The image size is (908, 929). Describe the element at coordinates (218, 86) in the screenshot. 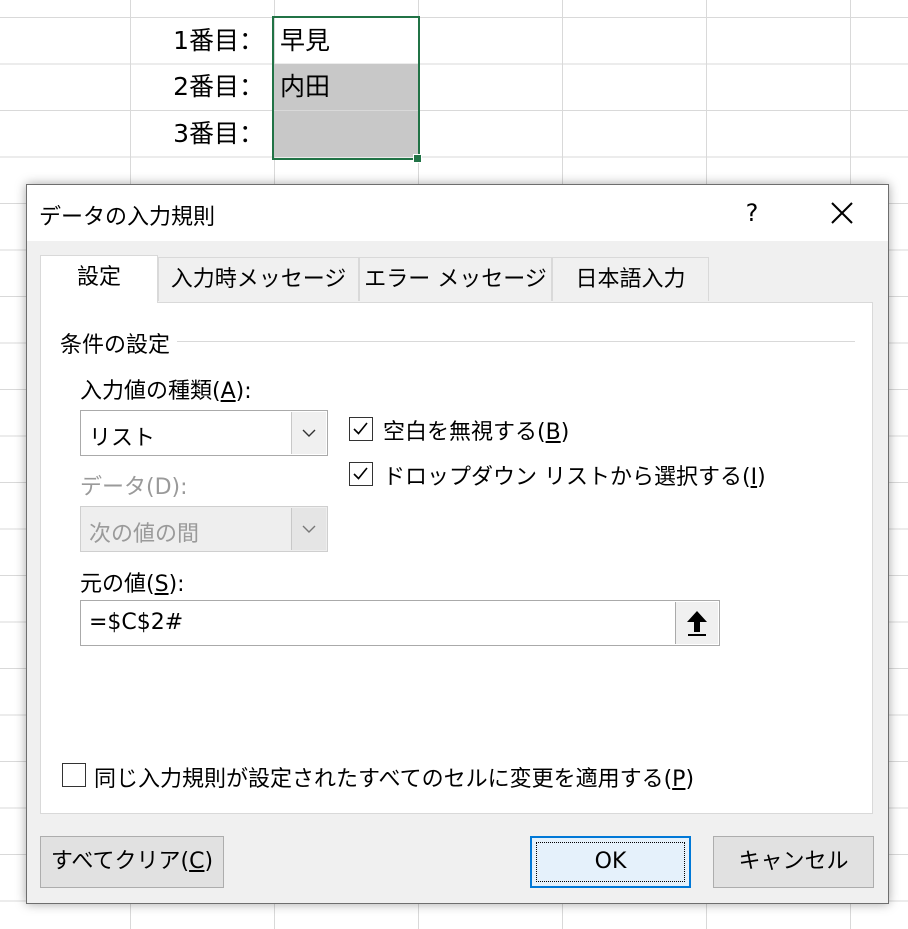

I see `row-label-2: 2番目：` at that location.